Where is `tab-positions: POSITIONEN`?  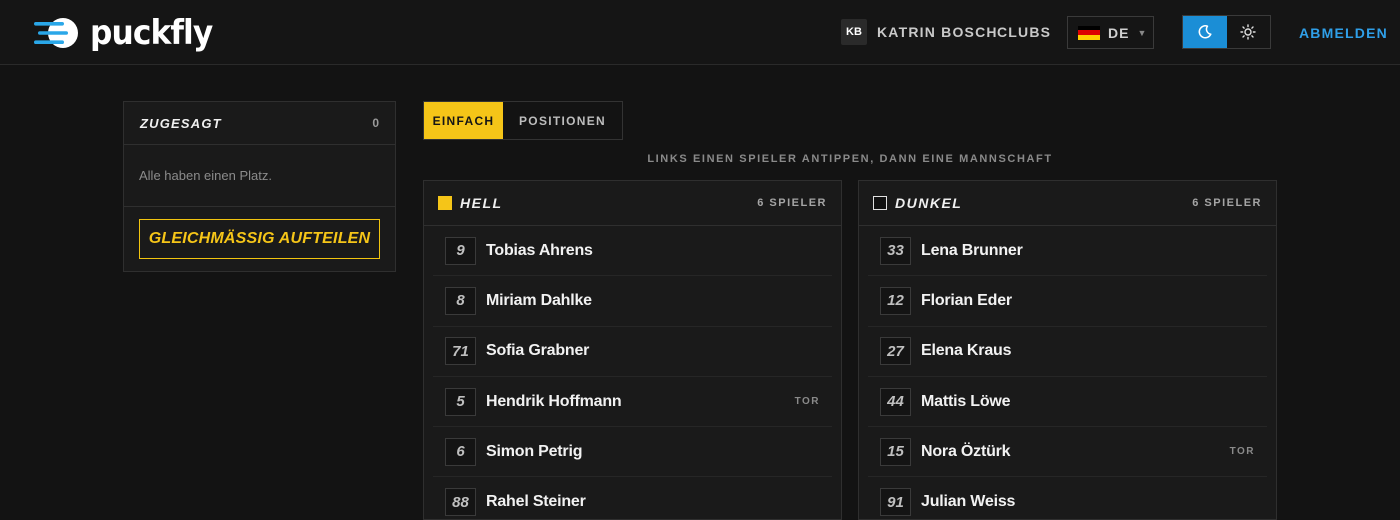
tab-positions: POSITIONEN is located at coordinates (562, 120).